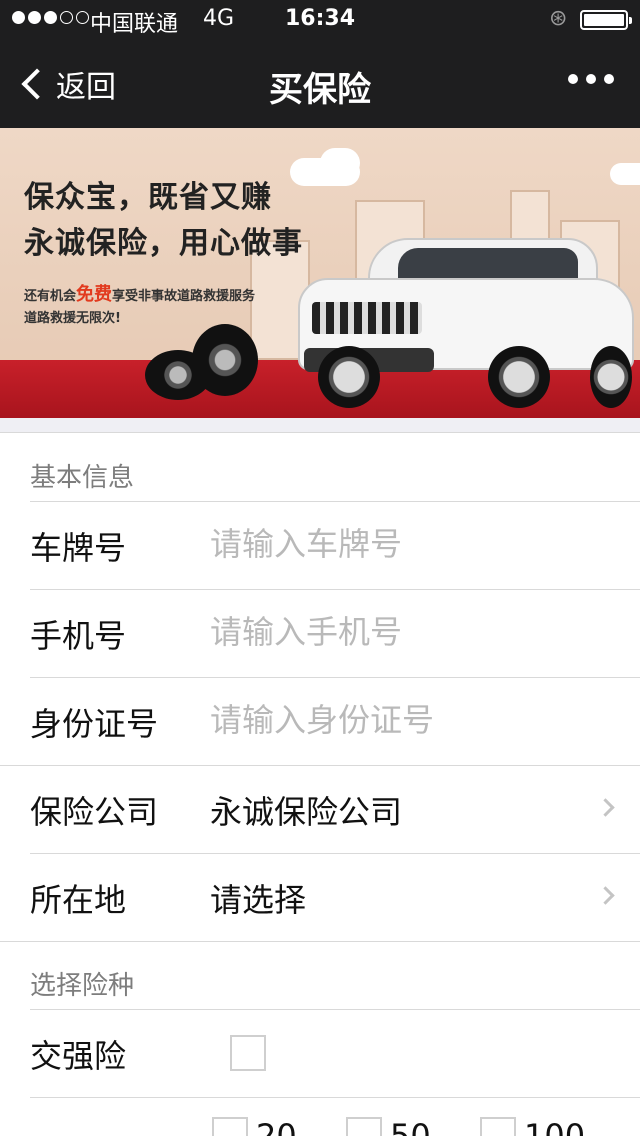 Image resolution: width=640 pixels, height=1136 pixels. I want to click on section-insurance-types: 选择险种, so click(82, 986).